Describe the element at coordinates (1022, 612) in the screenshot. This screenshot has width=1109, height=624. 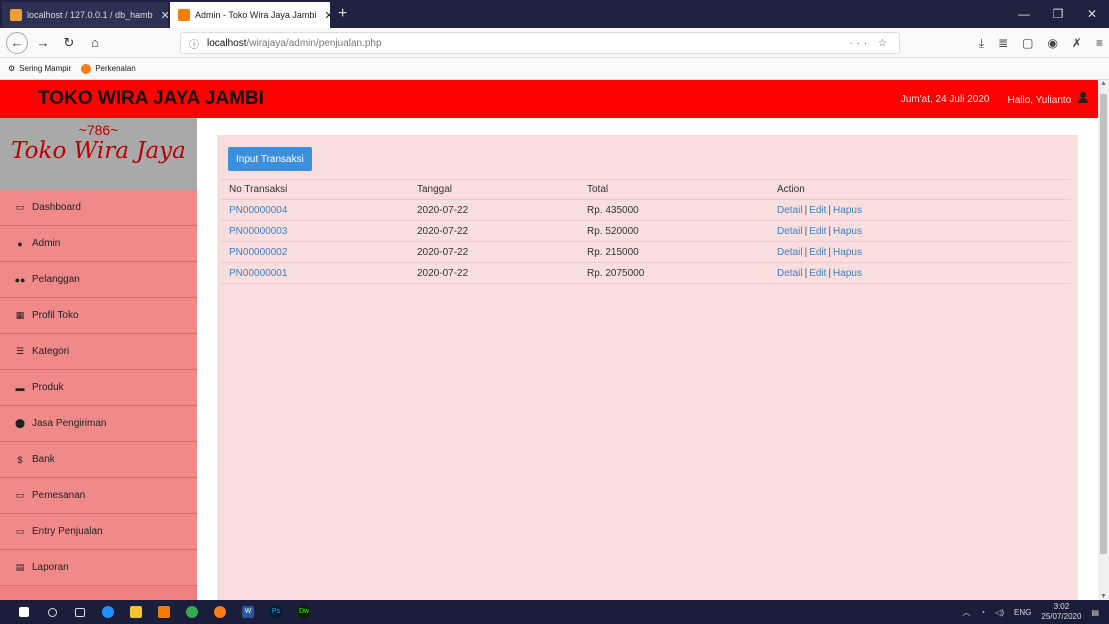
I see `language-indicator: ENG` at that location.